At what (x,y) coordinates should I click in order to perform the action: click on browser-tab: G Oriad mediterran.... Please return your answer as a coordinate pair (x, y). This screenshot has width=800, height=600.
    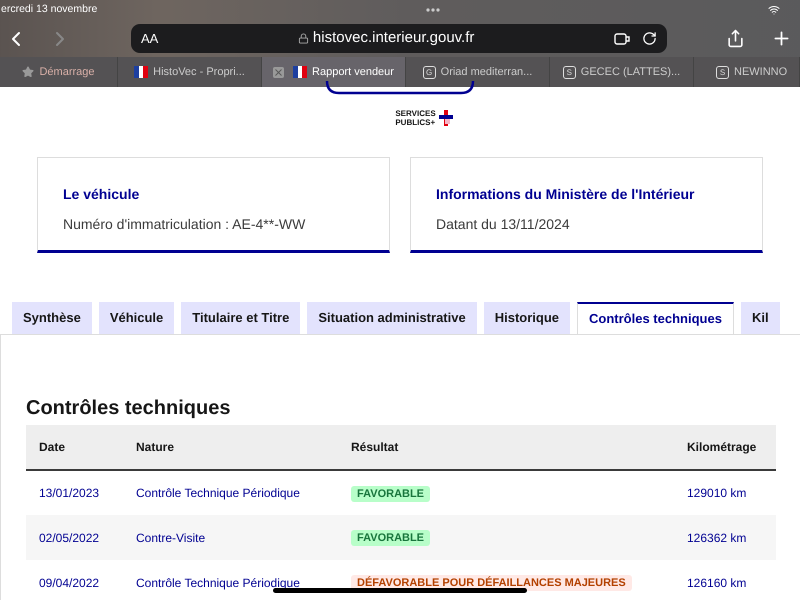
    Looking at the image, I should click on (478, 72).